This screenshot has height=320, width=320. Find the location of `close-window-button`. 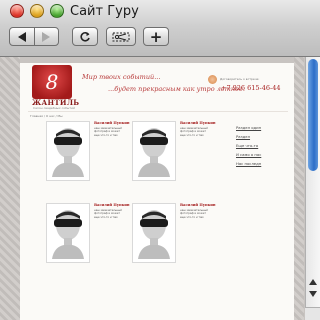

close-window-button is located at coordinates (17, 11).